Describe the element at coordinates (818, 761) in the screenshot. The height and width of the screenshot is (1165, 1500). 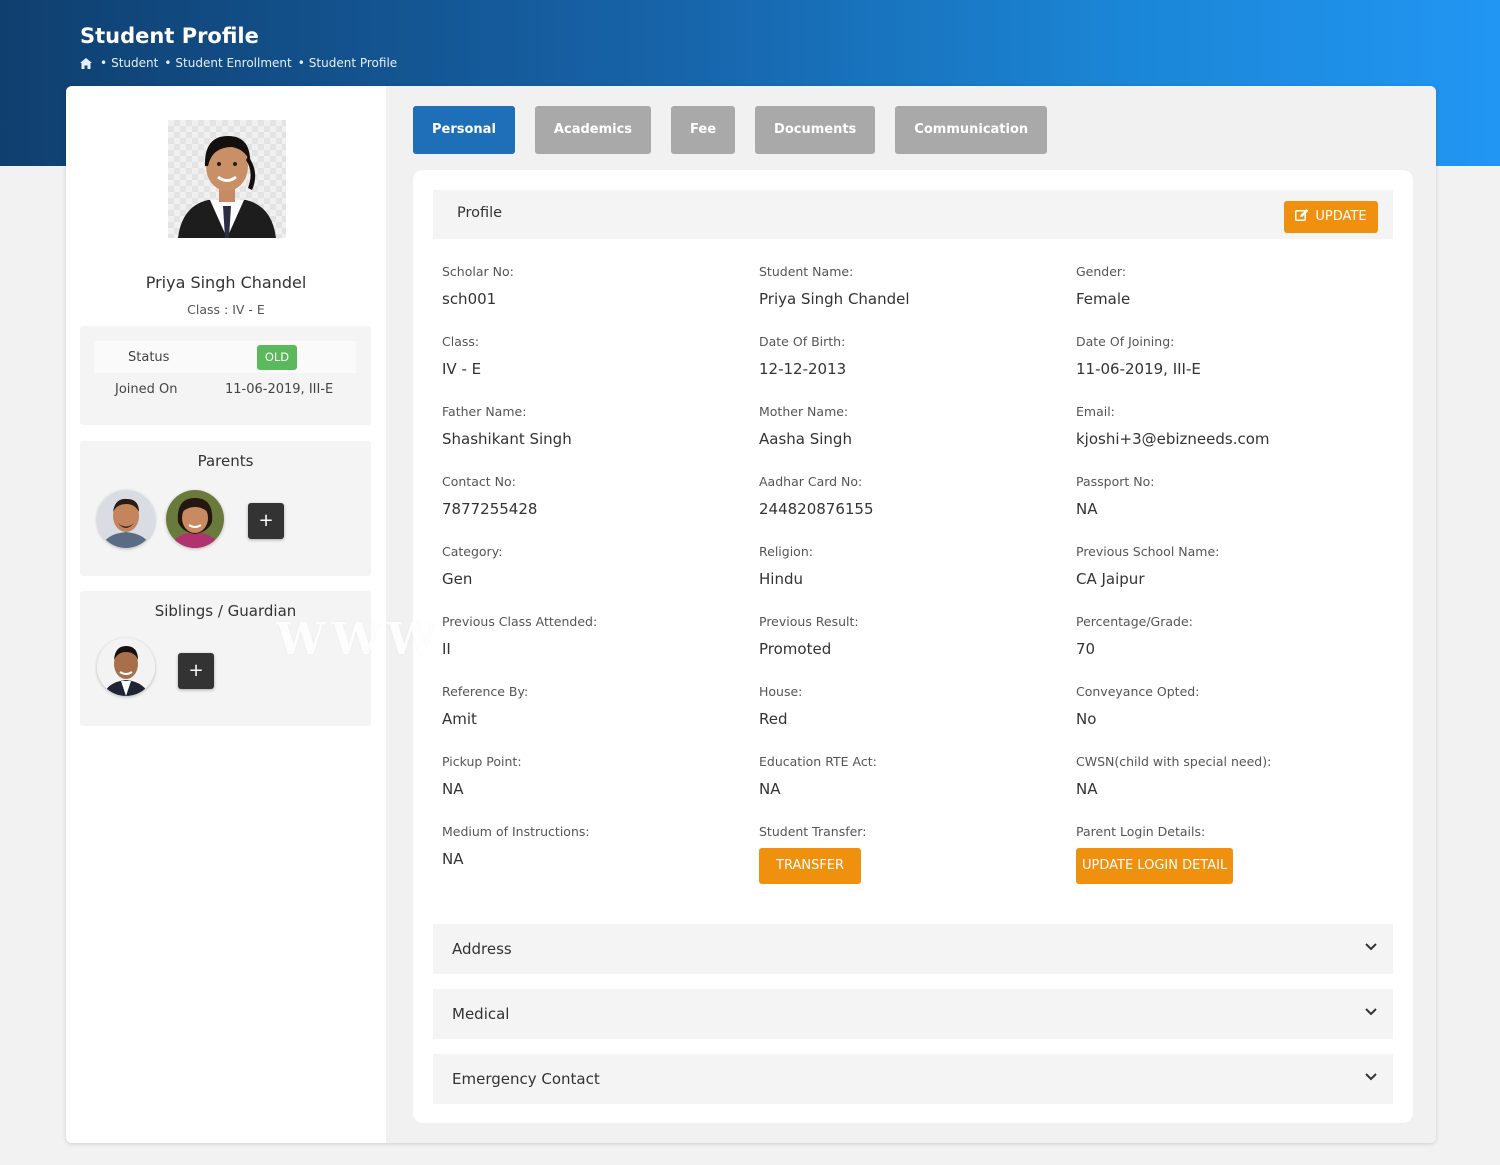
I see `field-label: Education RTE Act:` at that location.